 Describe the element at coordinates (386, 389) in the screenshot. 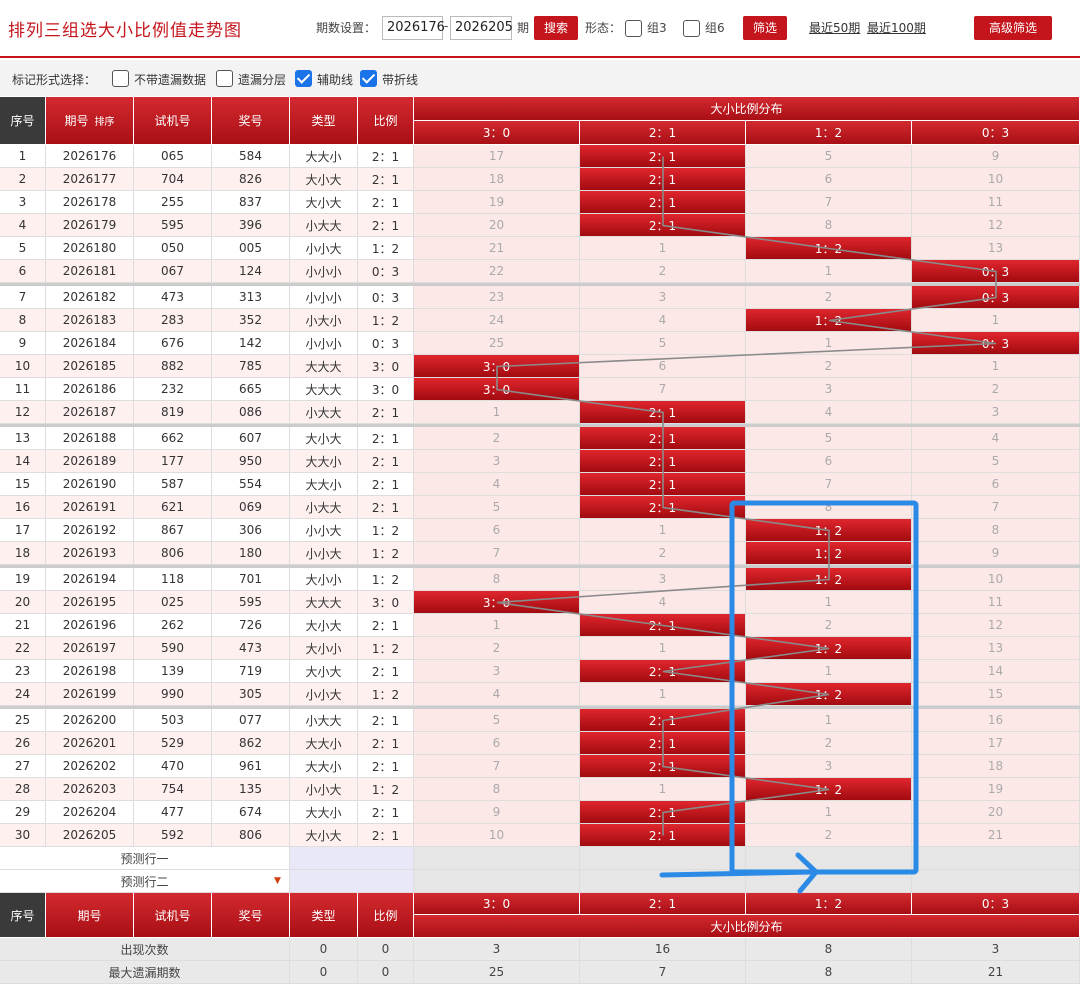

I see `row-ratio: 3：0` at that location.